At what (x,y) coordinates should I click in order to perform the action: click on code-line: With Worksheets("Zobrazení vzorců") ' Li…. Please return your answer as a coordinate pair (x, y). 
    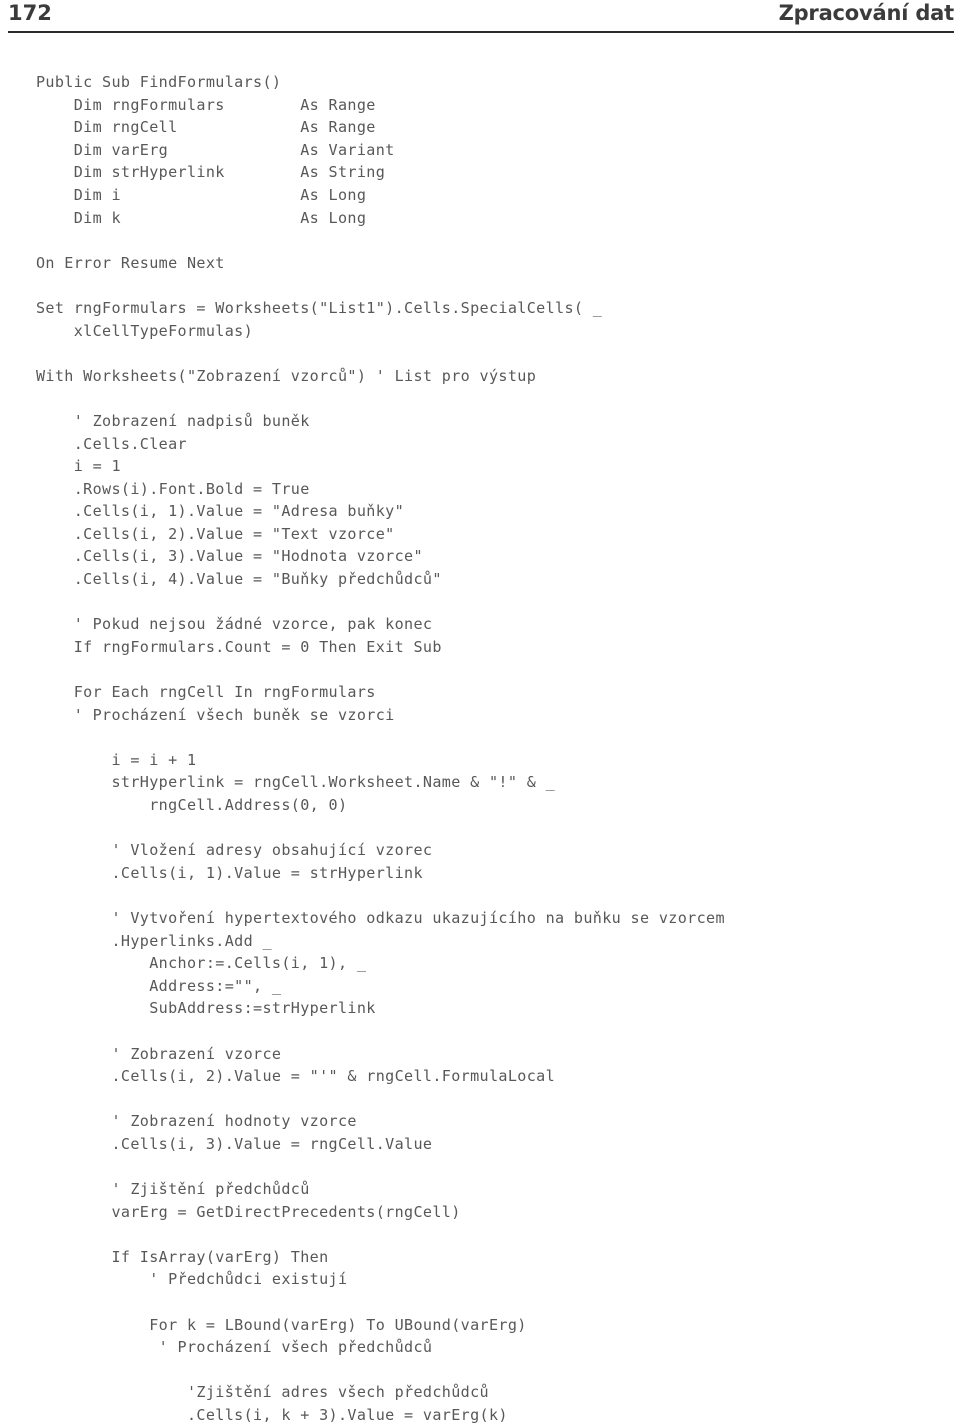
    Looking at the image, I should click on (286, 375).